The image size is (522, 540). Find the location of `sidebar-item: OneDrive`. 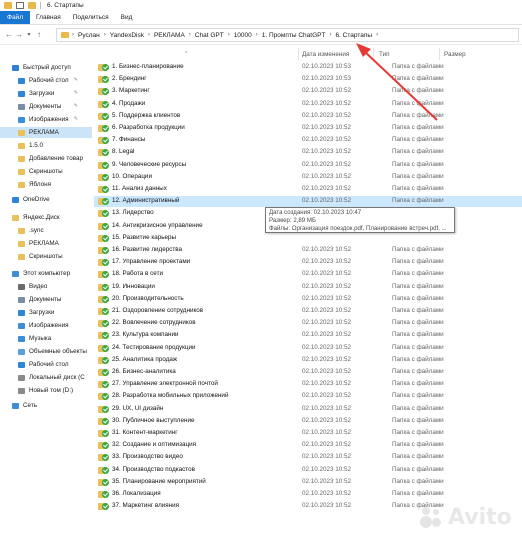

sidebar-item: OneDrive is located at coordinates (46, 199).